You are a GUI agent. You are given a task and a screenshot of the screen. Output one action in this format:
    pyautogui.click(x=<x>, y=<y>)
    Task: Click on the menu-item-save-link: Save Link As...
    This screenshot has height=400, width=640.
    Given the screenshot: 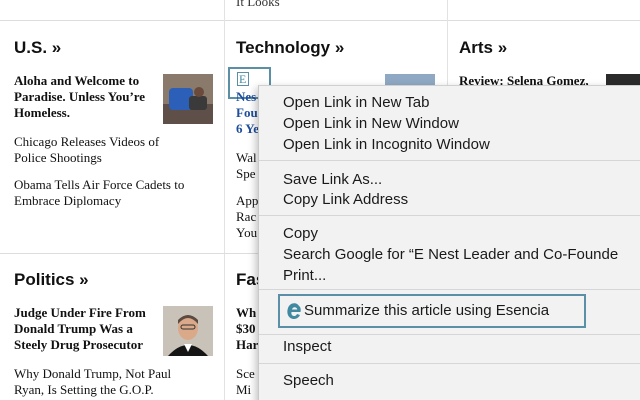 What is the action you would take?
    pyautogui.click(x=332, y=180)
    